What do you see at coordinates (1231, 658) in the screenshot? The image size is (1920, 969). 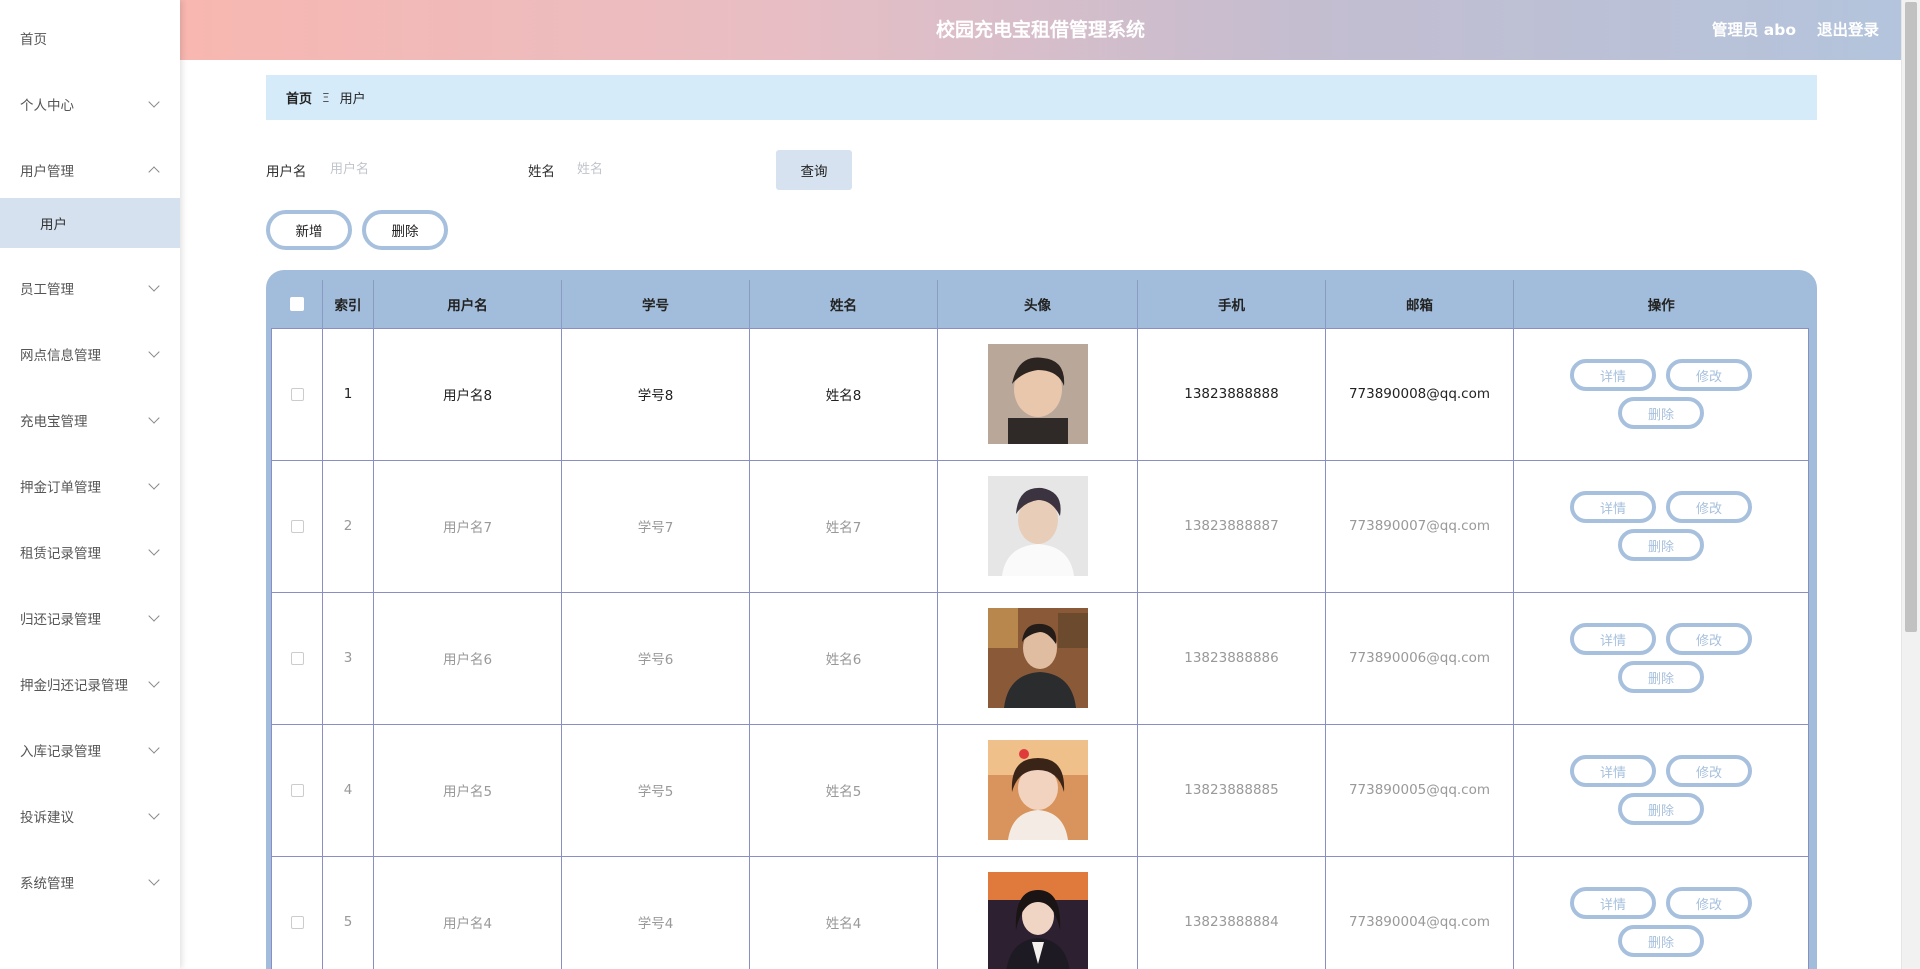 I see `cell-phone: 13823888886` at bounding box center [1231, 658].